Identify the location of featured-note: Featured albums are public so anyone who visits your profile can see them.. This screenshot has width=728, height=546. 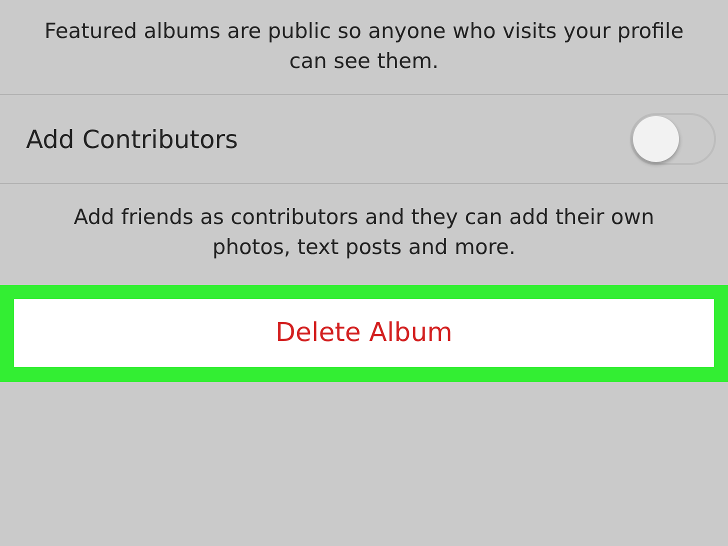
(364, 46).